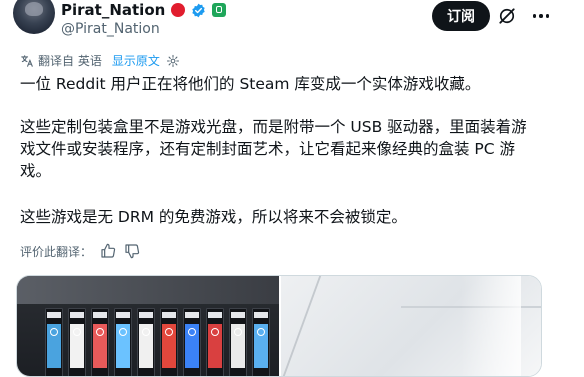 The height and width of the screenshot is (377, 584). I want to click on translate-icon, so click(27, 60).